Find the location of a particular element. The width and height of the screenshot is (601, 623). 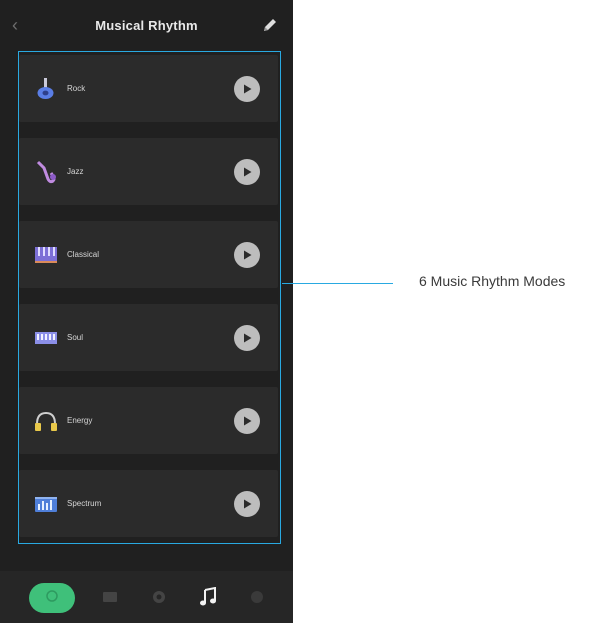

equalizer-icon is located at coordinates (46, 504).